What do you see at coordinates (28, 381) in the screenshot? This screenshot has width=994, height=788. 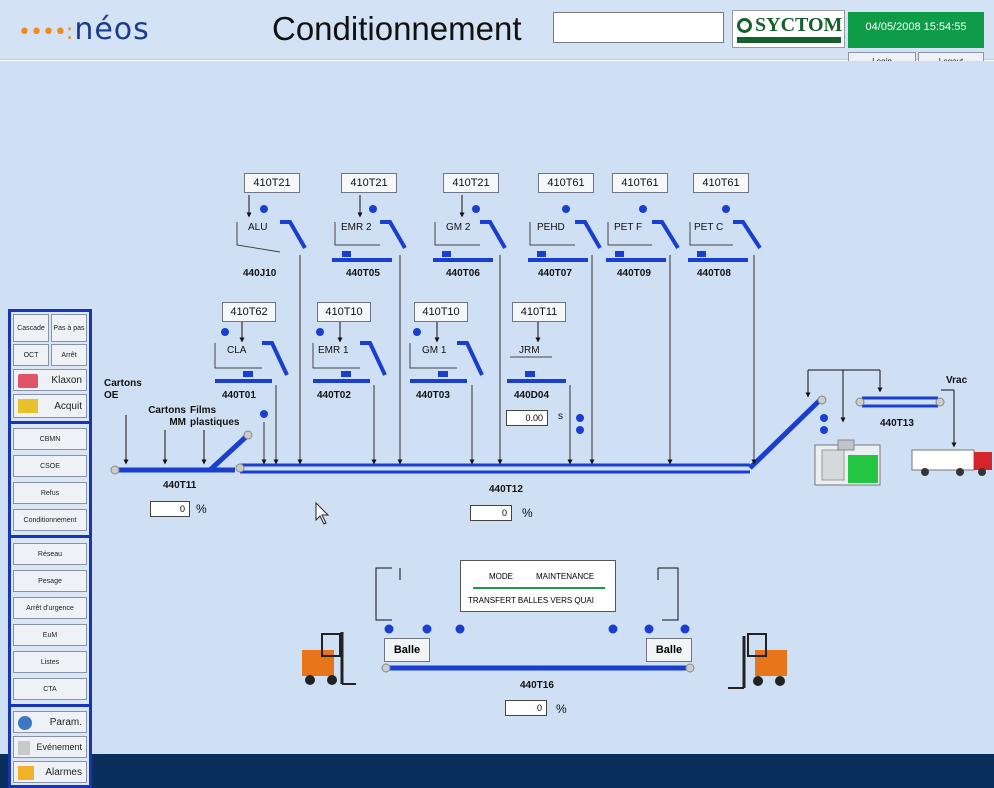 I see `horn-icon` at bounding box center [28, 381].